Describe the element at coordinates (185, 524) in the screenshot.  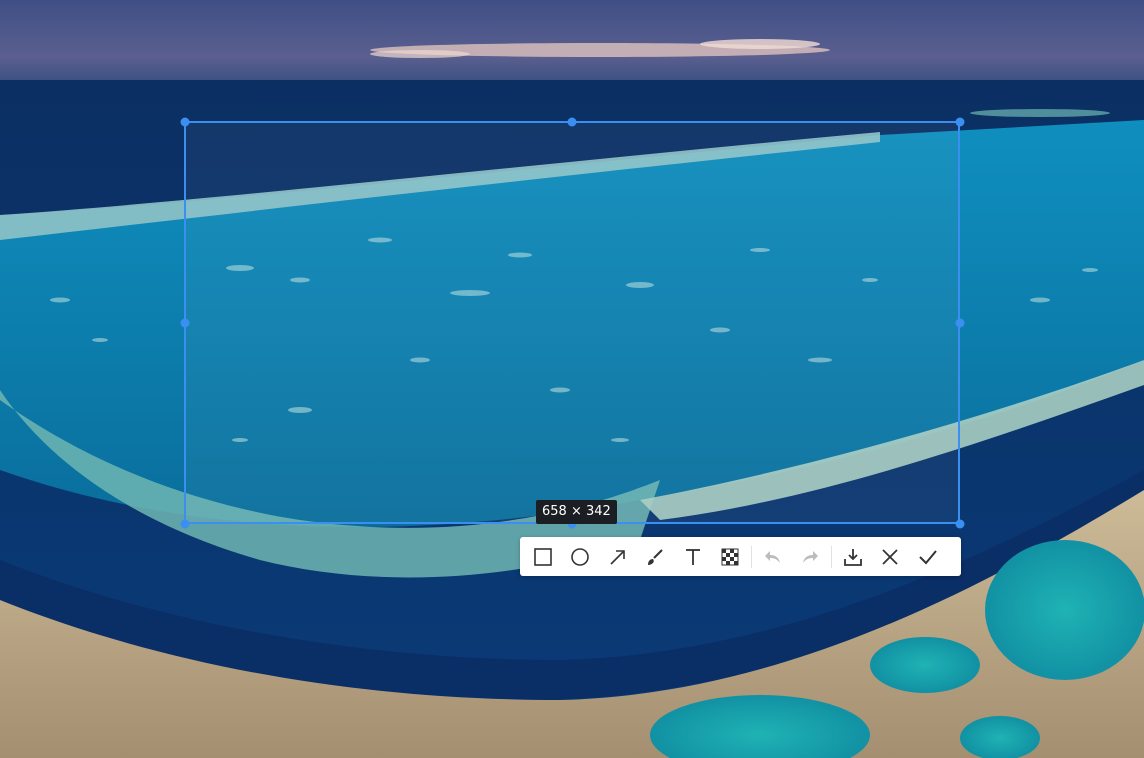
I see `resize-handle-bottom-left` at that location.